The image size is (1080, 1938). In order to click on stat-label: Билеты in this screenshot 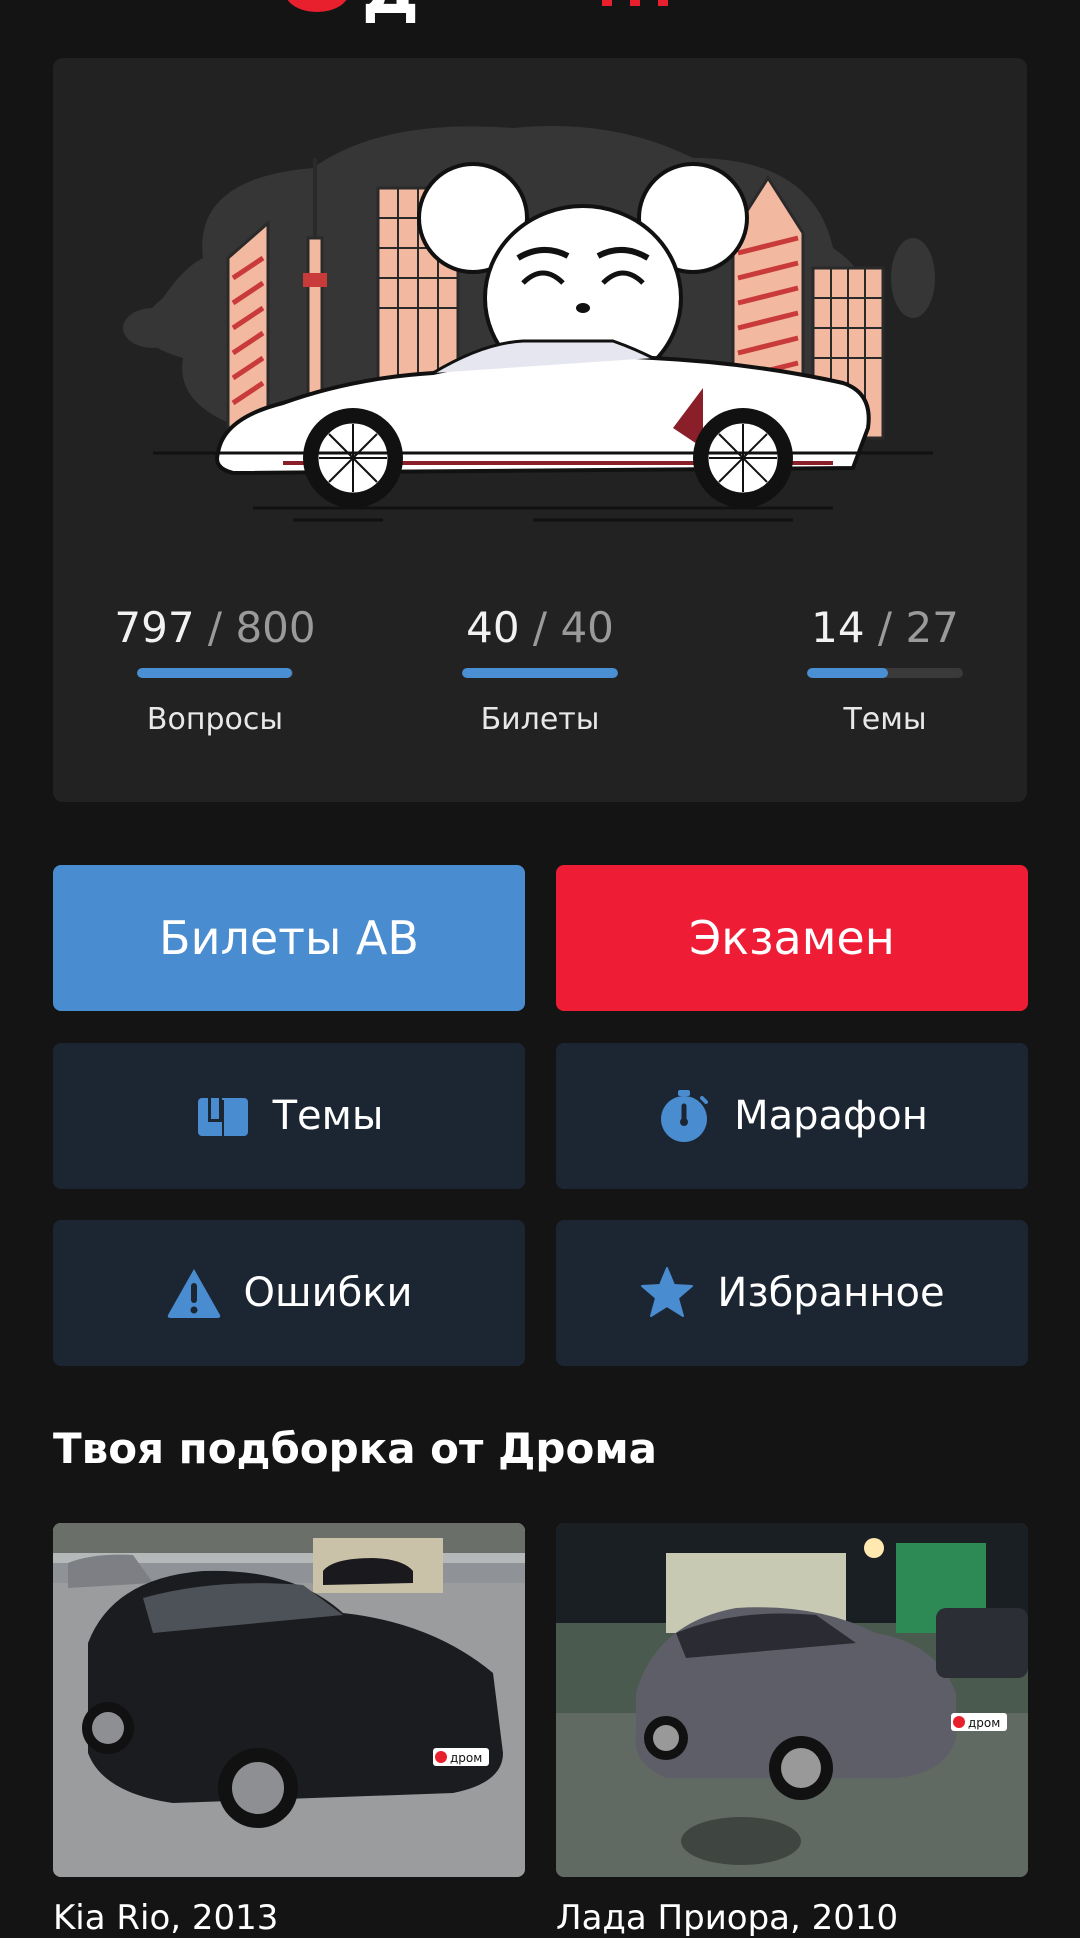, I will do `click(540, 719)`.